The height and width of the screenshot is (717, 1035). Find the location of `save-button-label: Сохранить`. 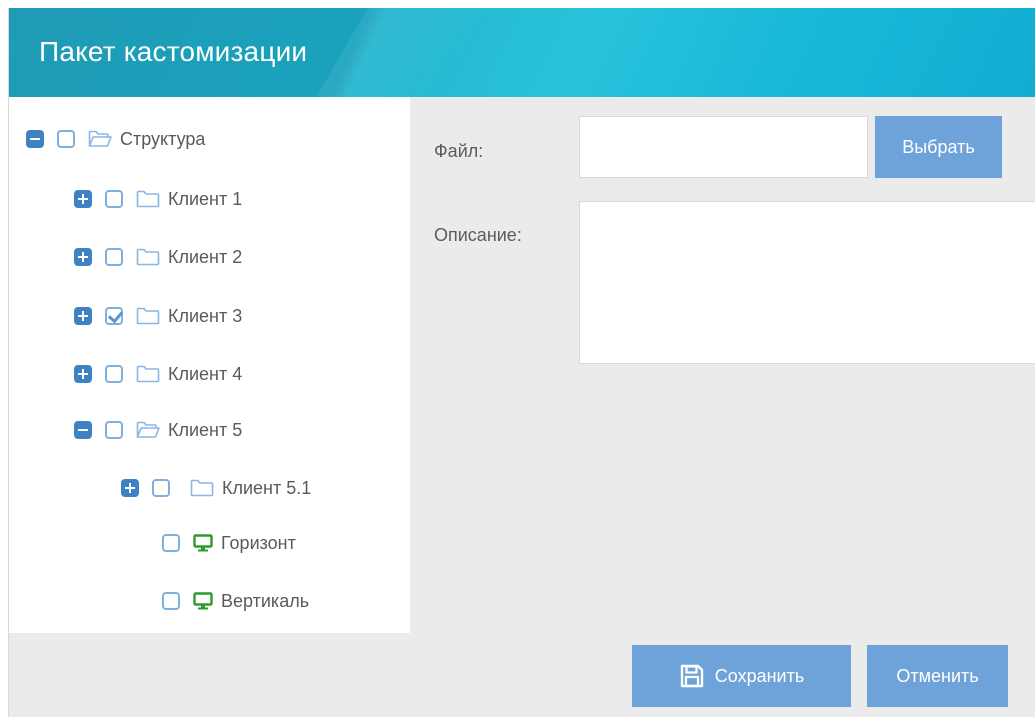

save-button-label: Сохранить is located at coordinates (759, 675).